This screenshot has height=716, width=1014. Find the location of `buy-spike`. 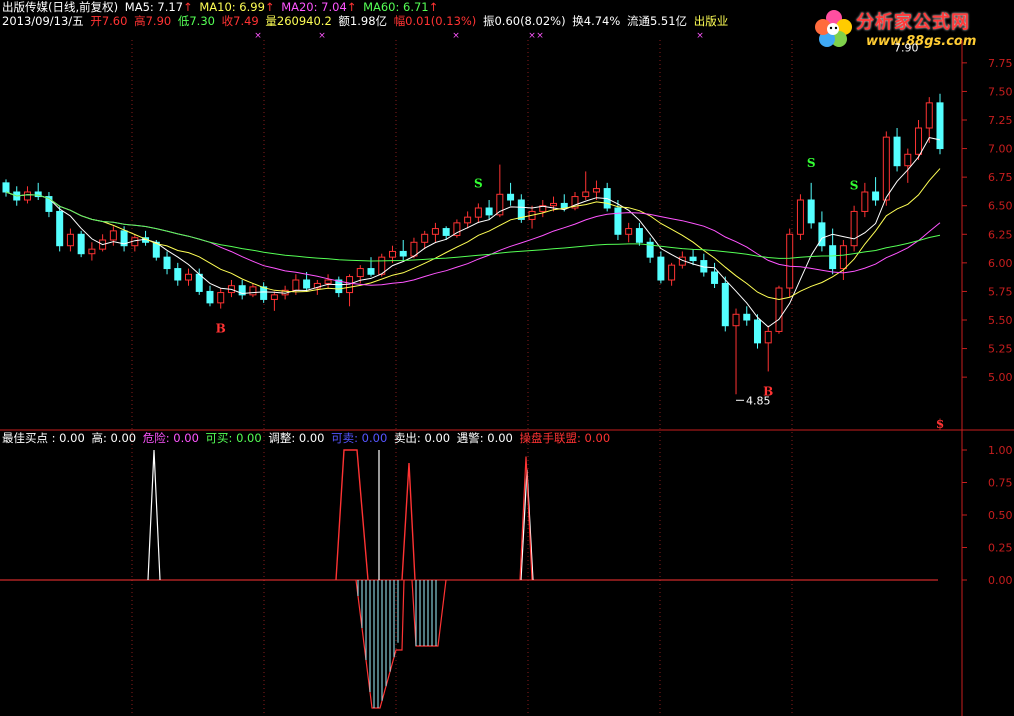

buy-spike is located at coordinates (154, 515).